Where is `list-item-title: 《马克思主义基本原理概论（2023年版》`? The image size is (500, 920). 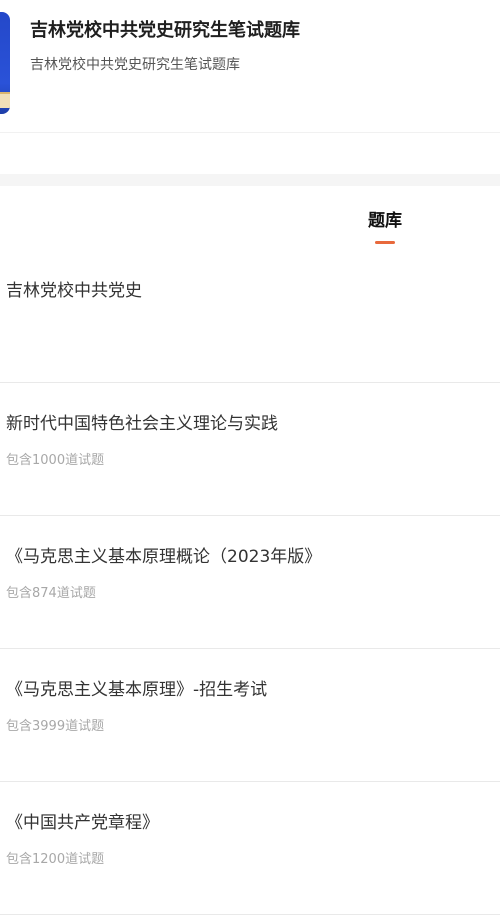 list-item-title: 《马克思主义基本原理概论（2023年版》 is located at coordinates (164, 557).